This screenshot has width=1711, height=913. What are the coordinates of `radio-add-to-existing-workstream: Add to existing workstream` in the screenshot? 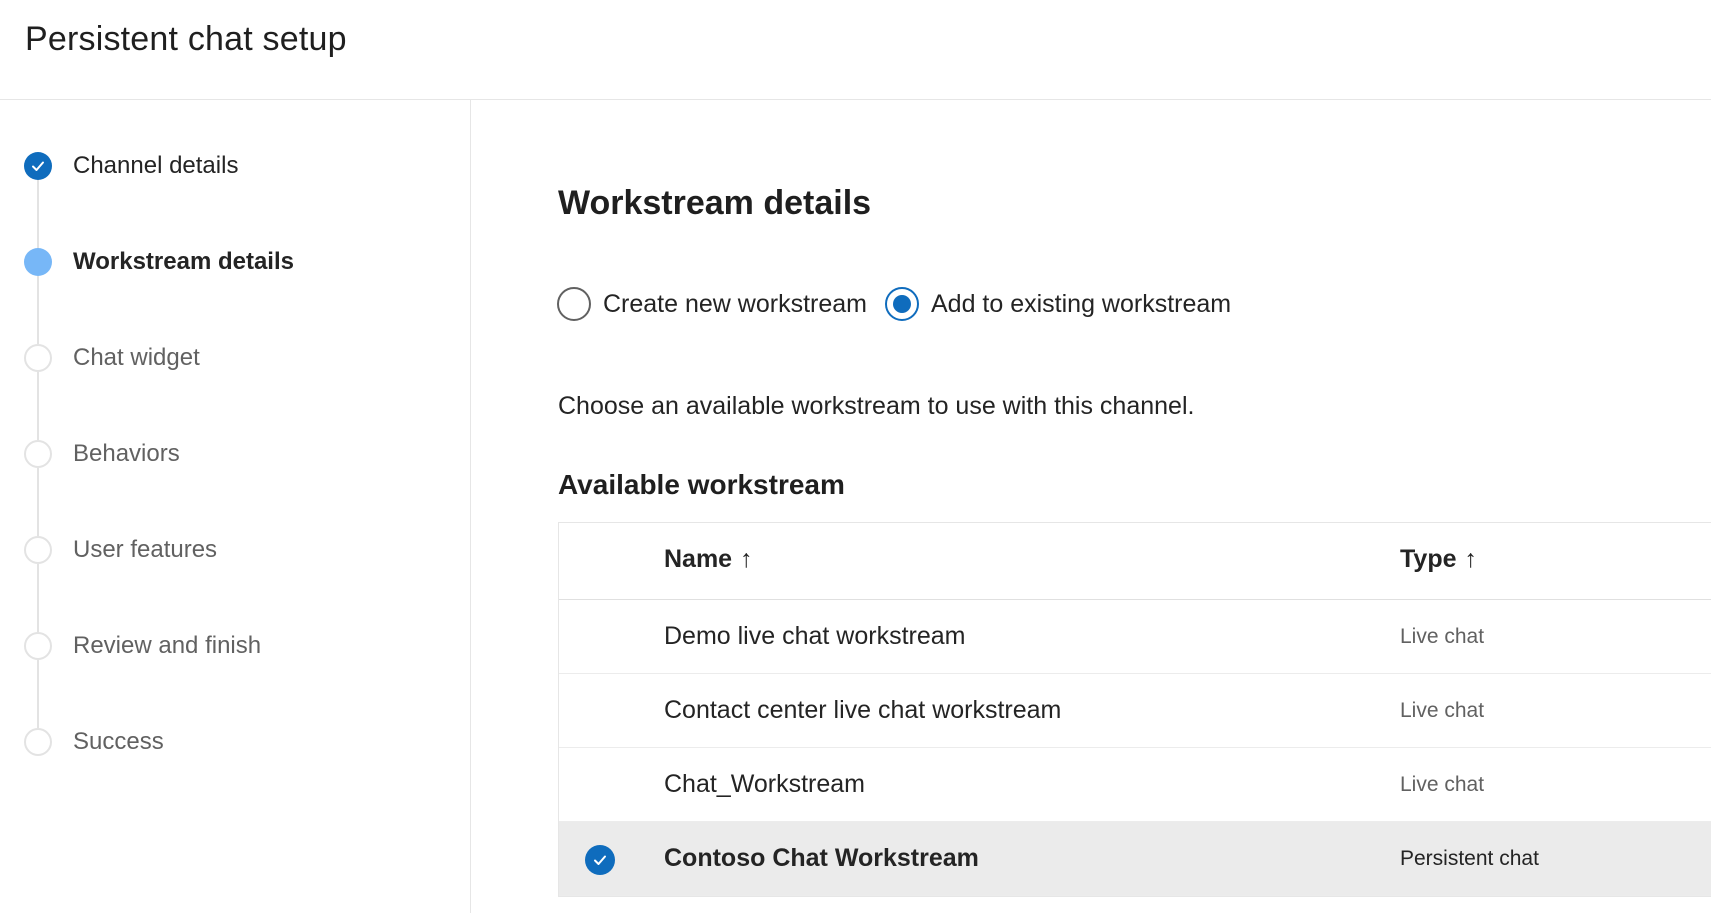 It's located at (1058, 304).